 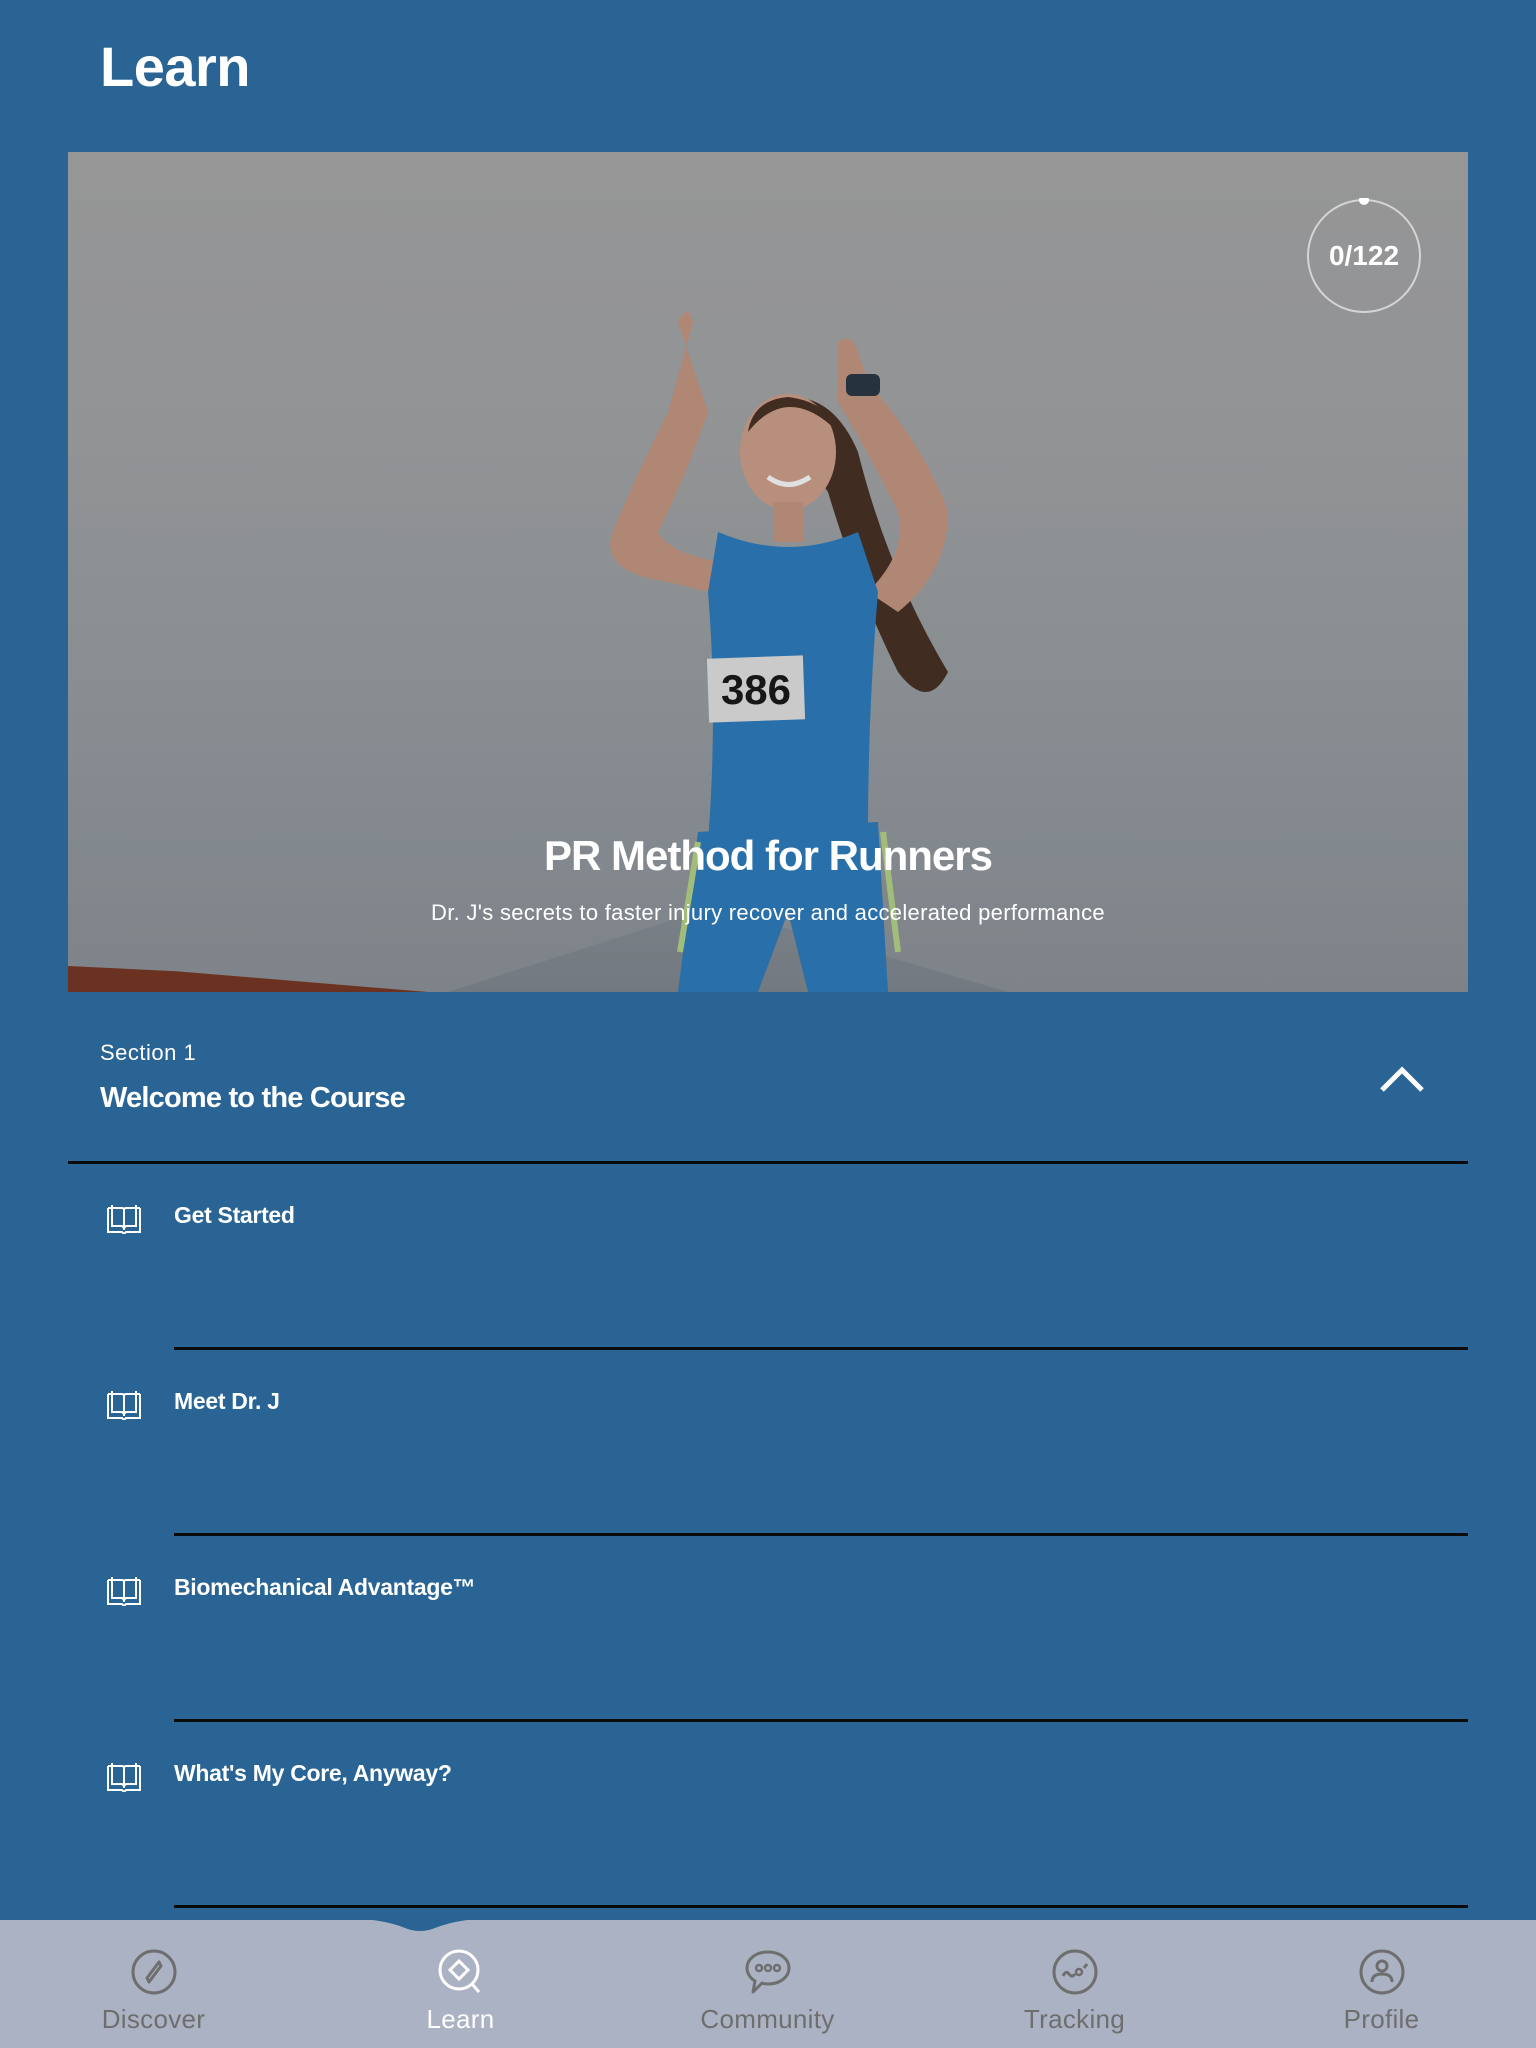 What do you see at coordinates (768, 1257) in the screenshot?
I see `lesson-item: Get Started` at bounding box center [768, 1257].